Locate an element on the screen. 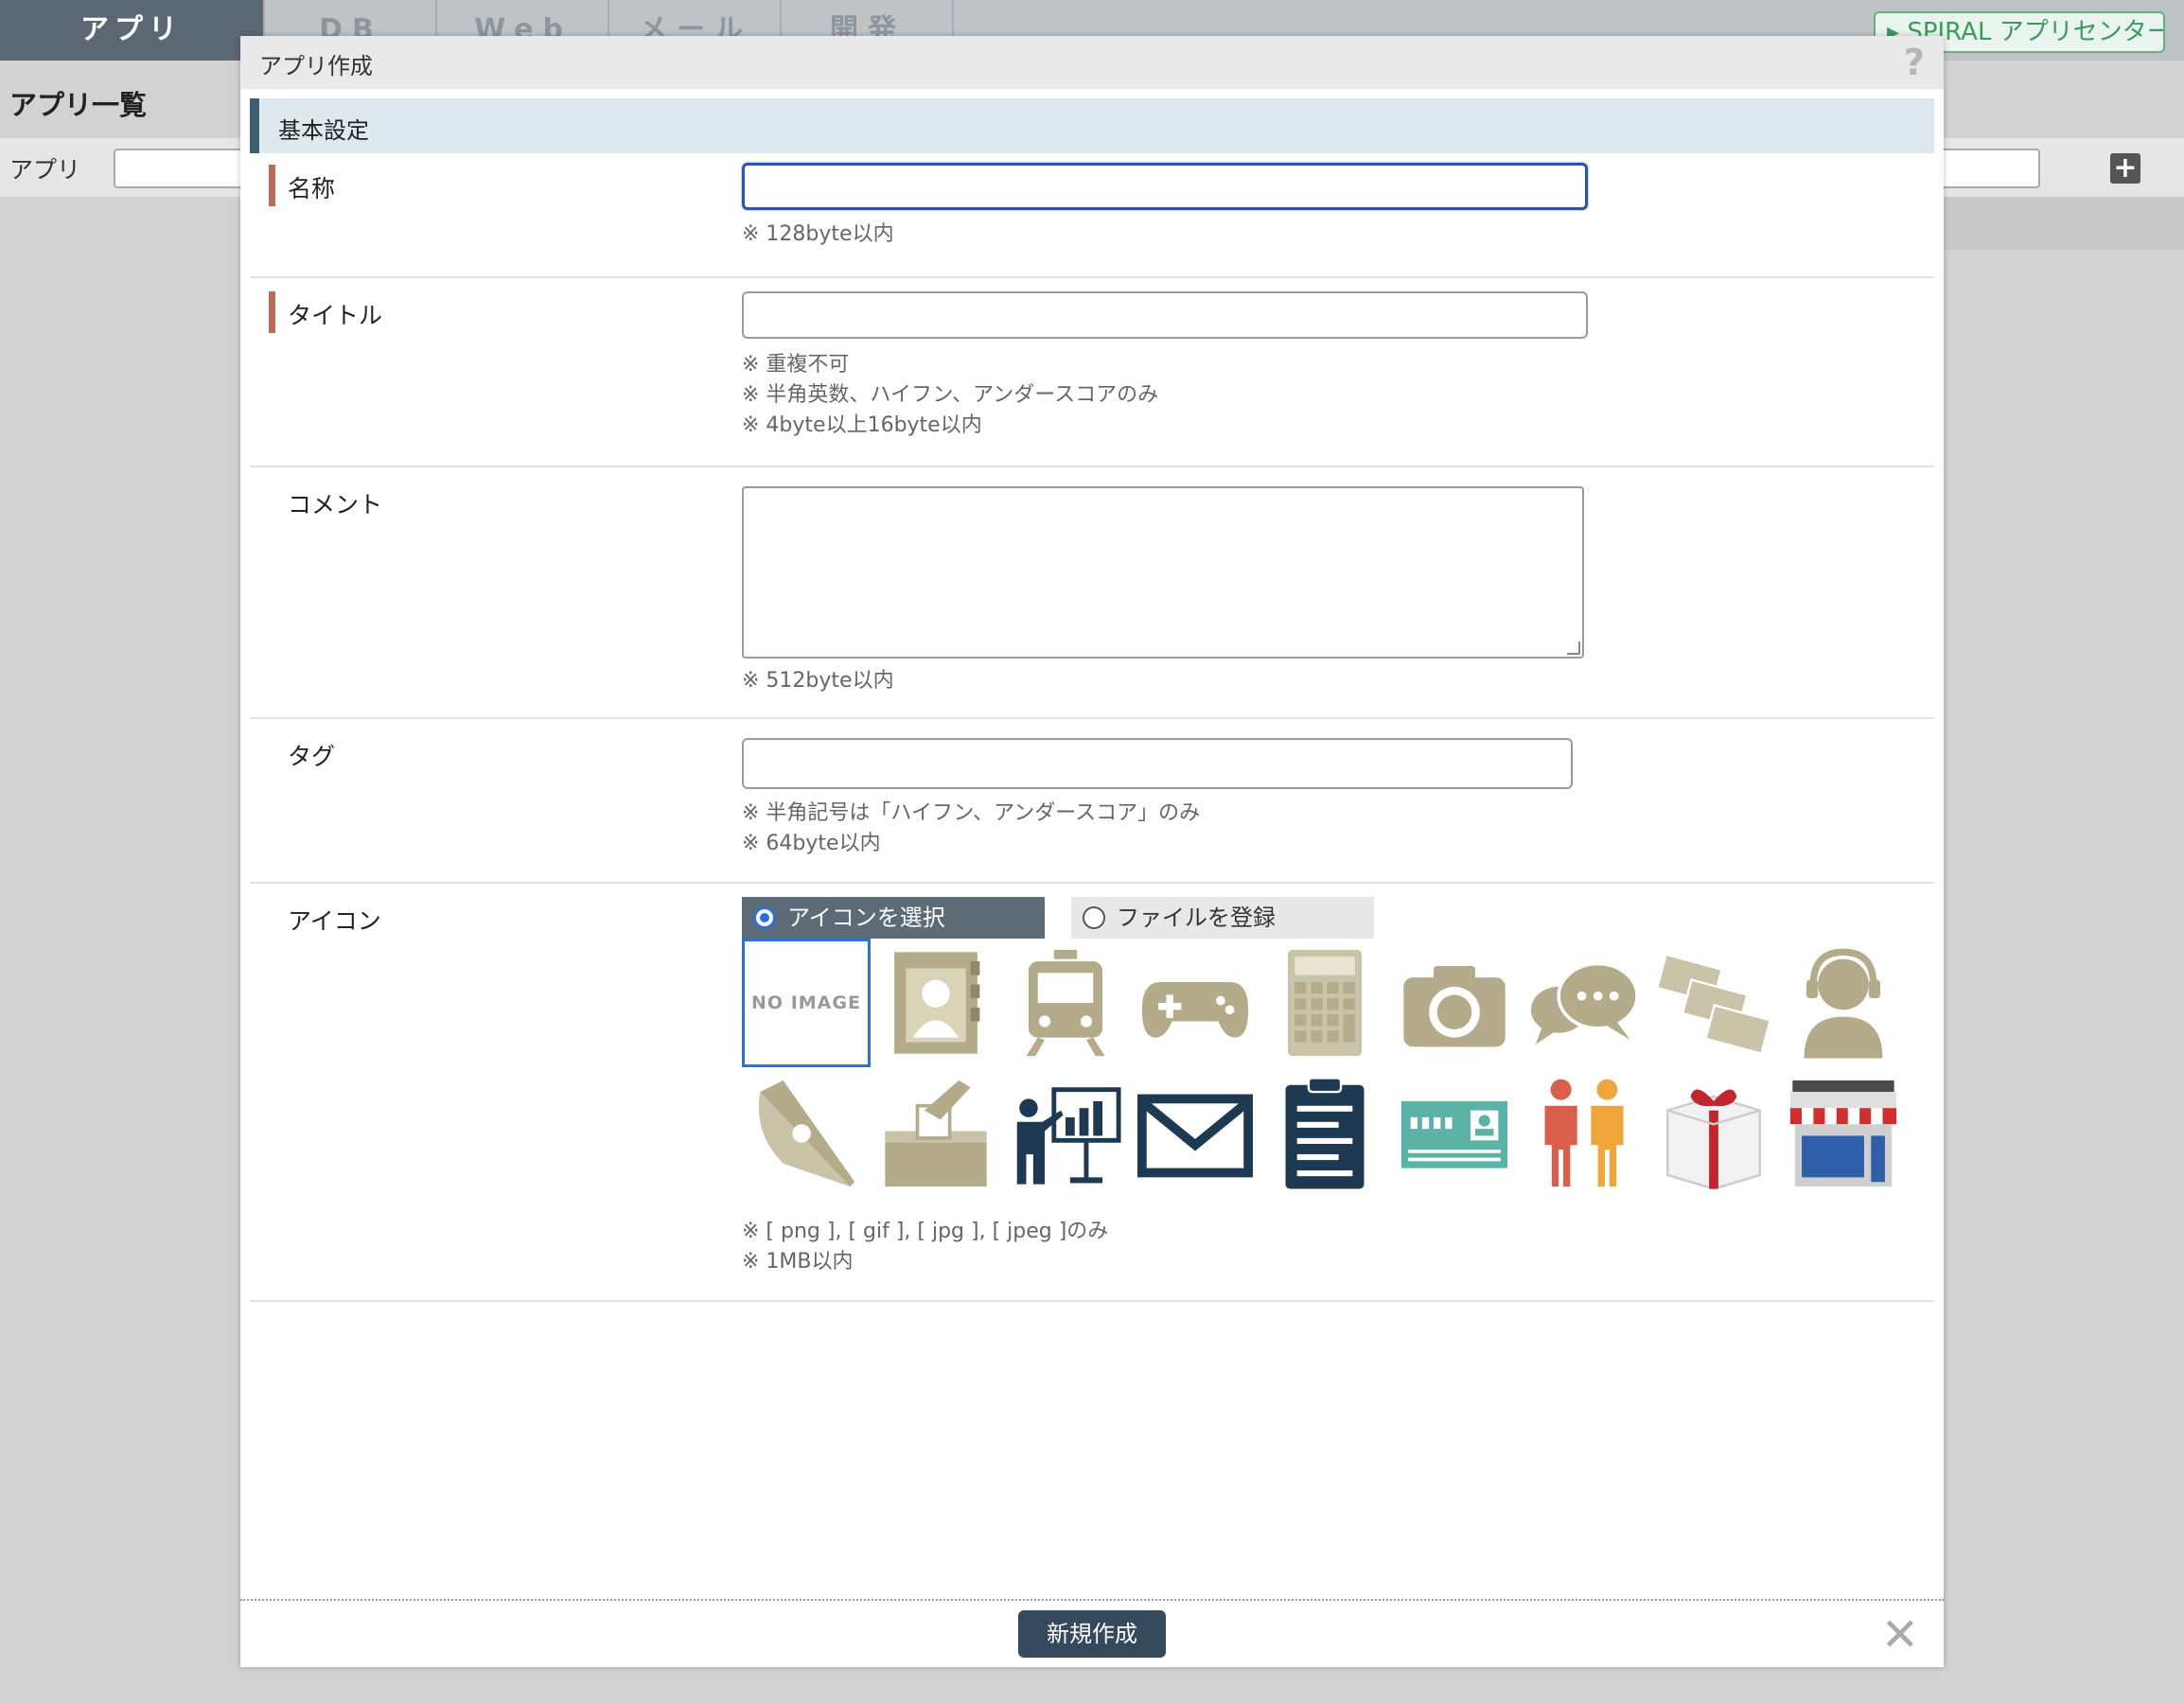 The height and width of the screenshot is (1704, 2184). icon-option-cards is located at coordinates (1713, 1003).